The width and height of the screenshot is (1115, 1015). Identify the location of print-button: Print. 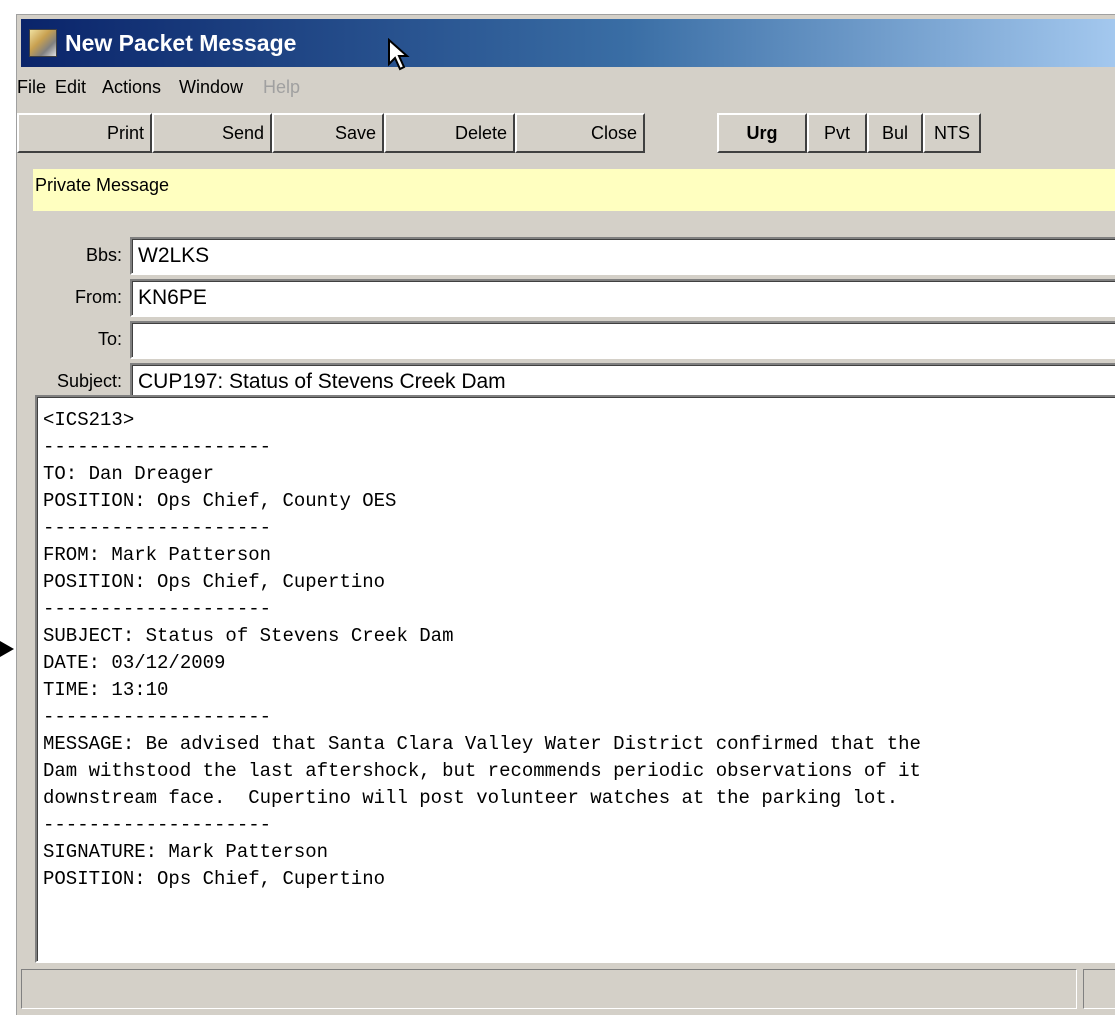
(84, 133).